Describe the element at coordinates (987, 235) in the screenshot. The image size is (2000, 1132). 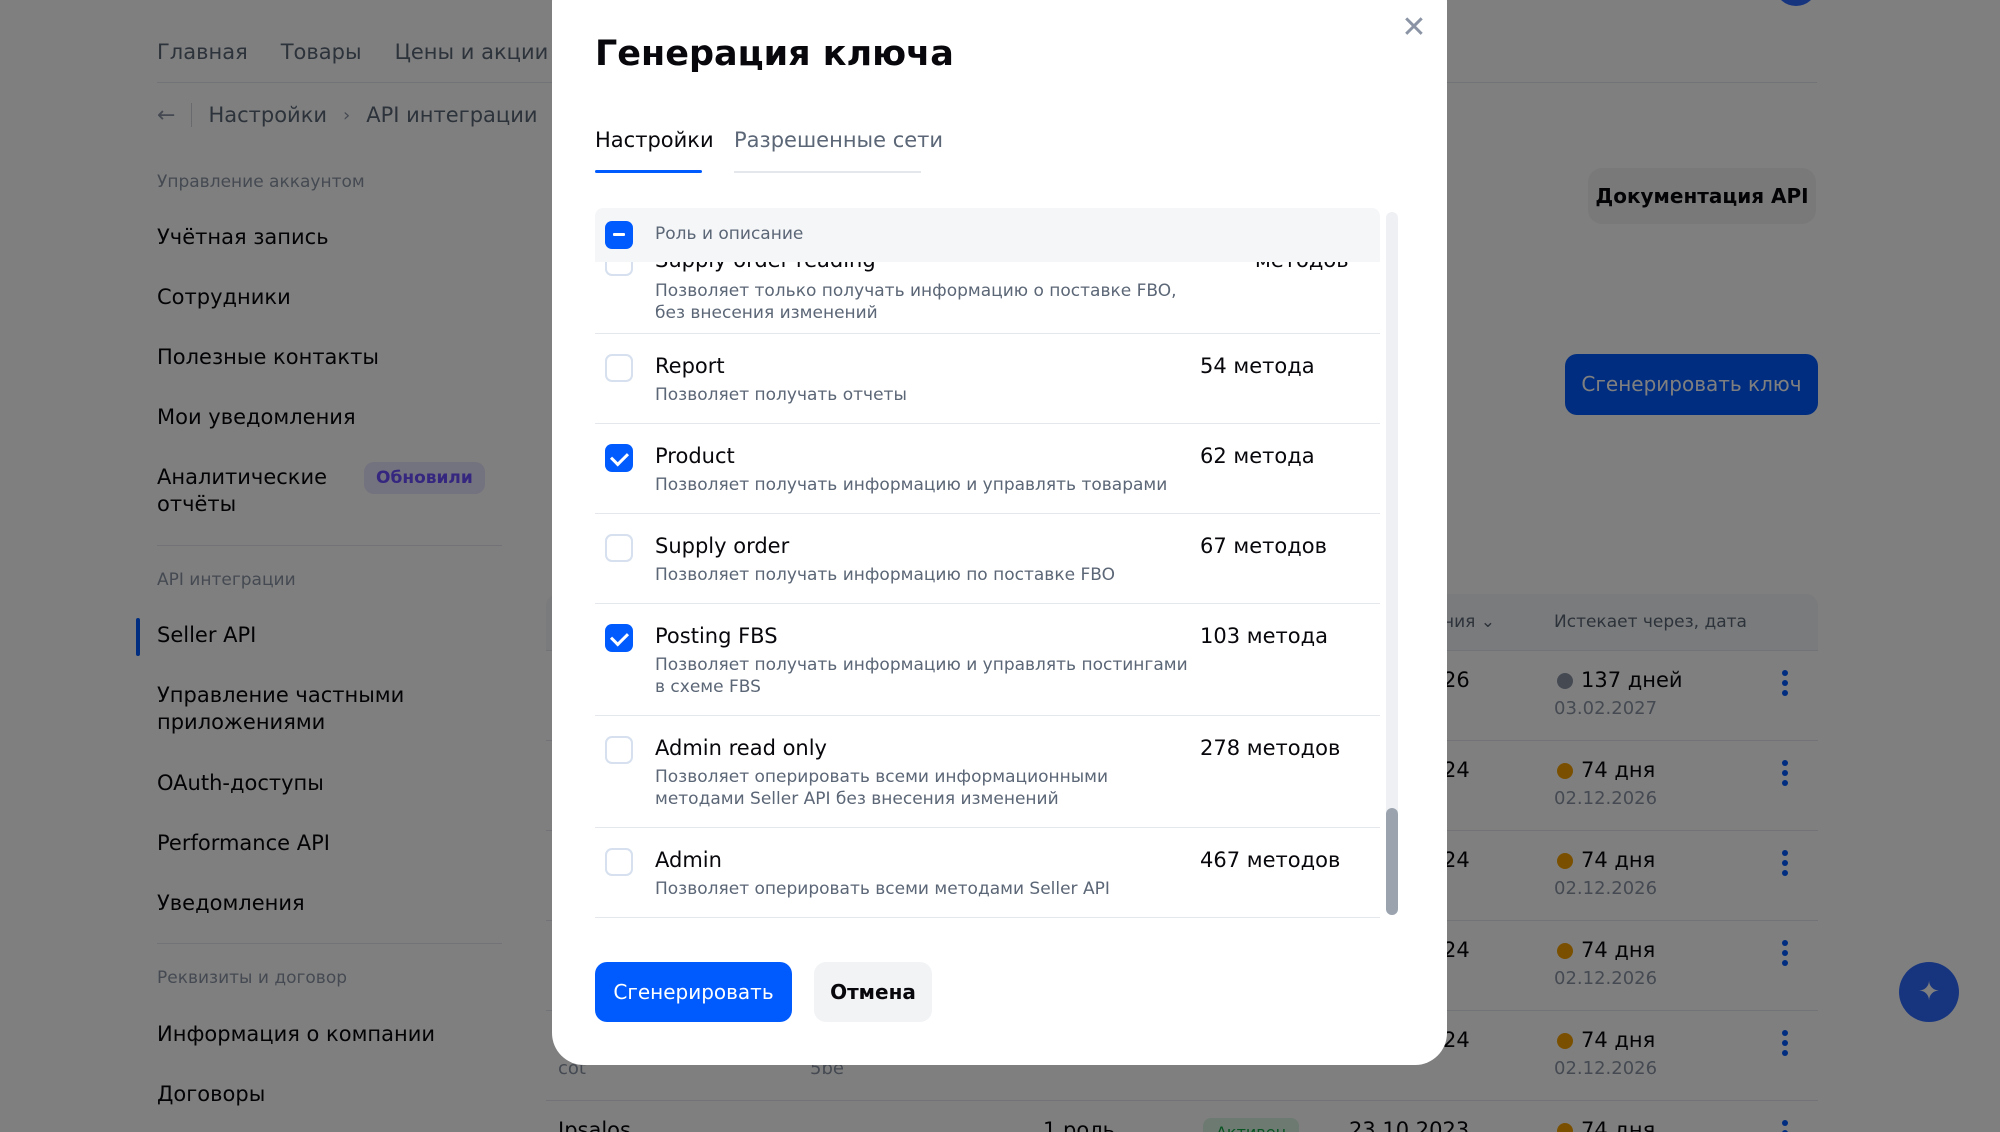
I see `roles-list-header: Роль и описание` at that location.